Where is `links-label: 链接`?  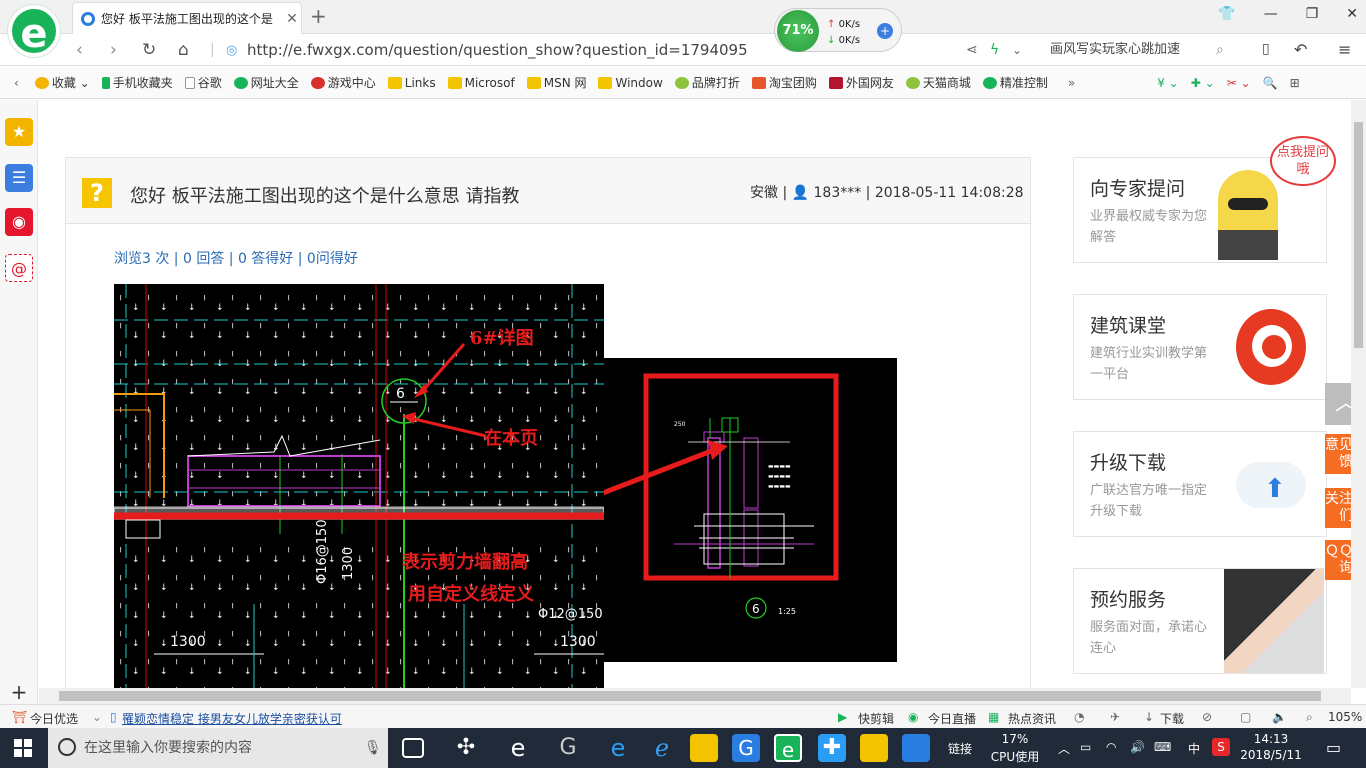 links-label: 链接 is located at coordinates (960, 748).